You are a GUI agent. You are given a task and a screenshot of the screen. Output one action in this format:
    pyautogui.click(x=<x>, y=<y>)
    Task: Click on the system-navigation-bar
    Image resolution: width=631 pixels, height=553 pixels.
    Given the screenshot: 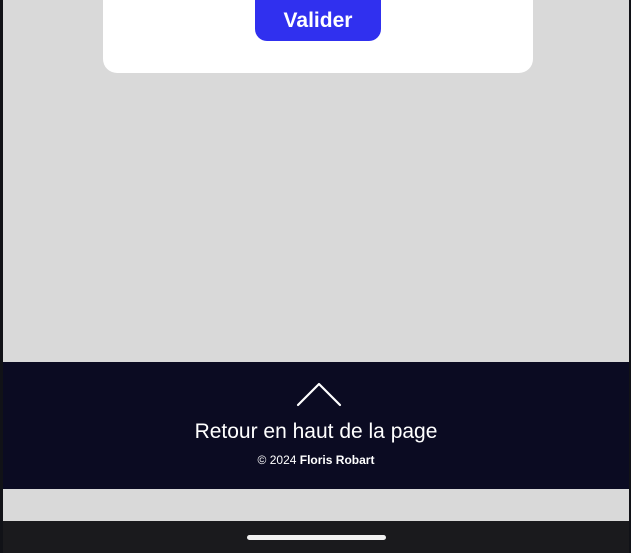 What is the action you would take?
    pyautogui.click(x=316, y=537)
    